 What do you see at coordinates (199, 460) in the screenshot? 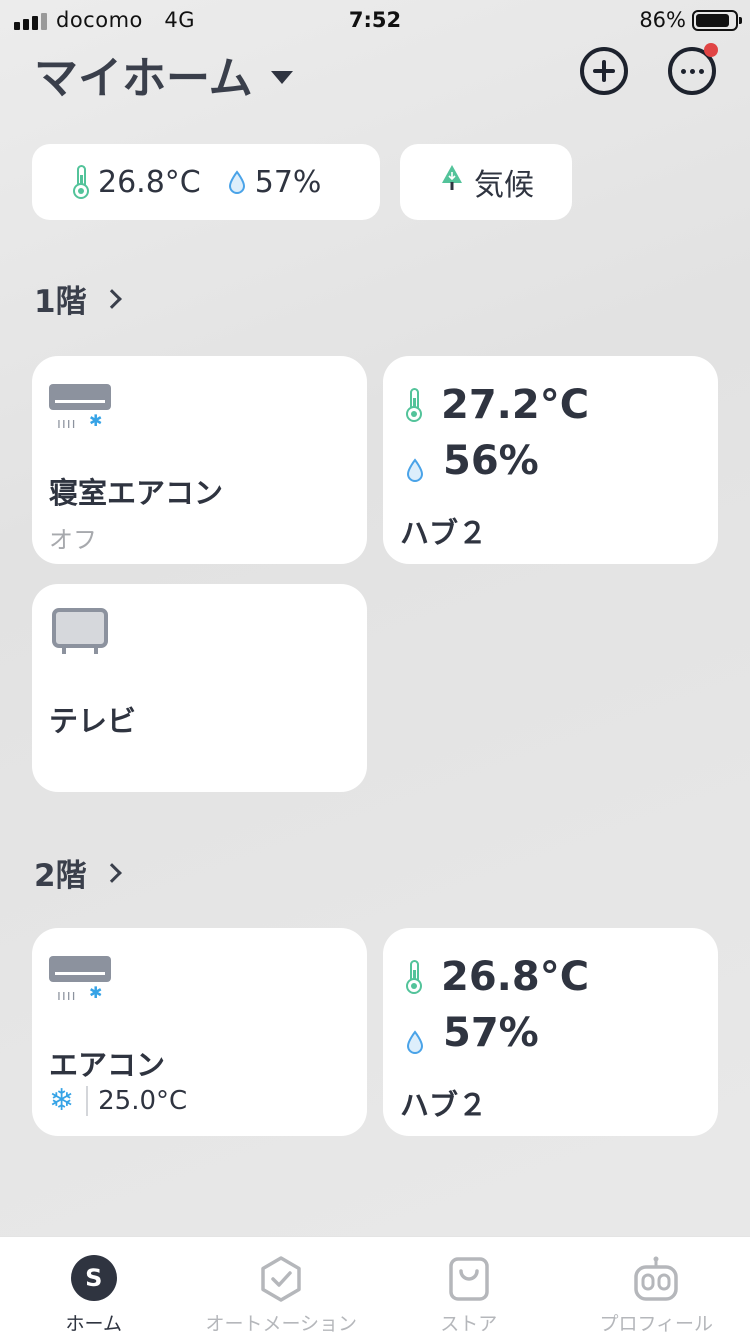
I see `device-card-bedroom-ac: ıııı ✱ 寝室エアコン オフ` at bounding box center [199, 460].